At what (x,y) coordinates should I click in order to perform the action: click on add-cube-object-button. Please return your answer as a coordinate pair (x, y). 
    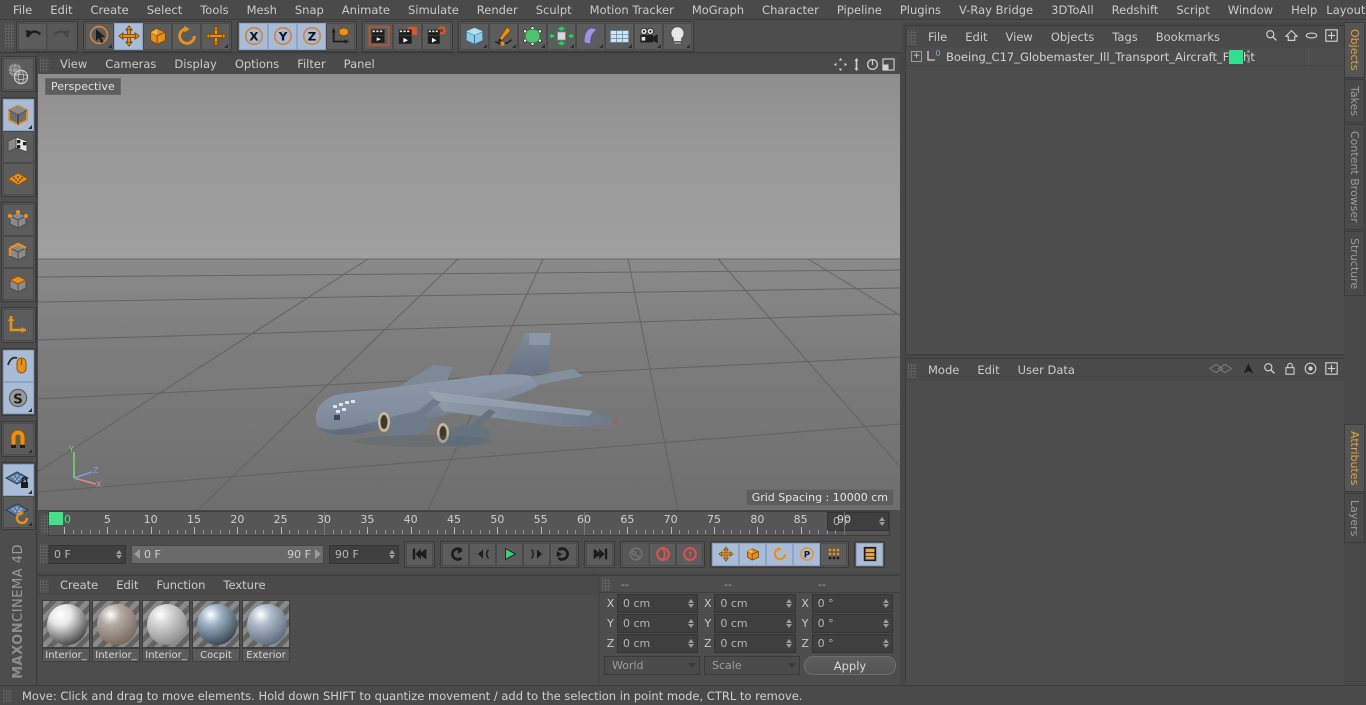
    Looking at the image, I should click on (474, 36).